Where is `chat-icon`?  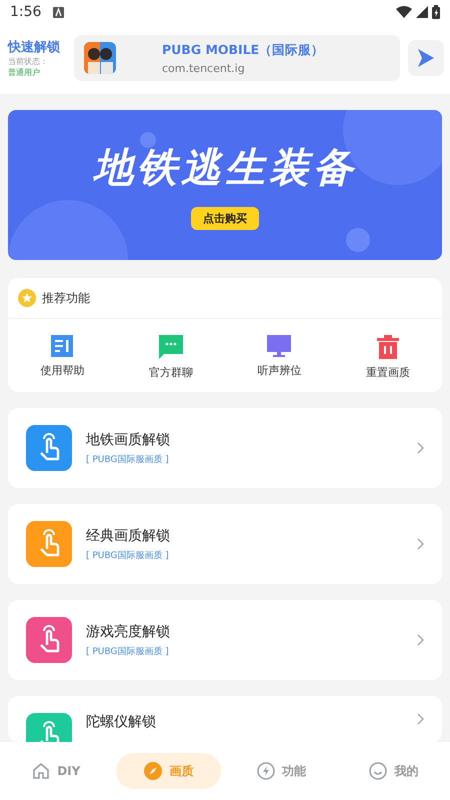 chat-icon is located at coordinates (170, 347).